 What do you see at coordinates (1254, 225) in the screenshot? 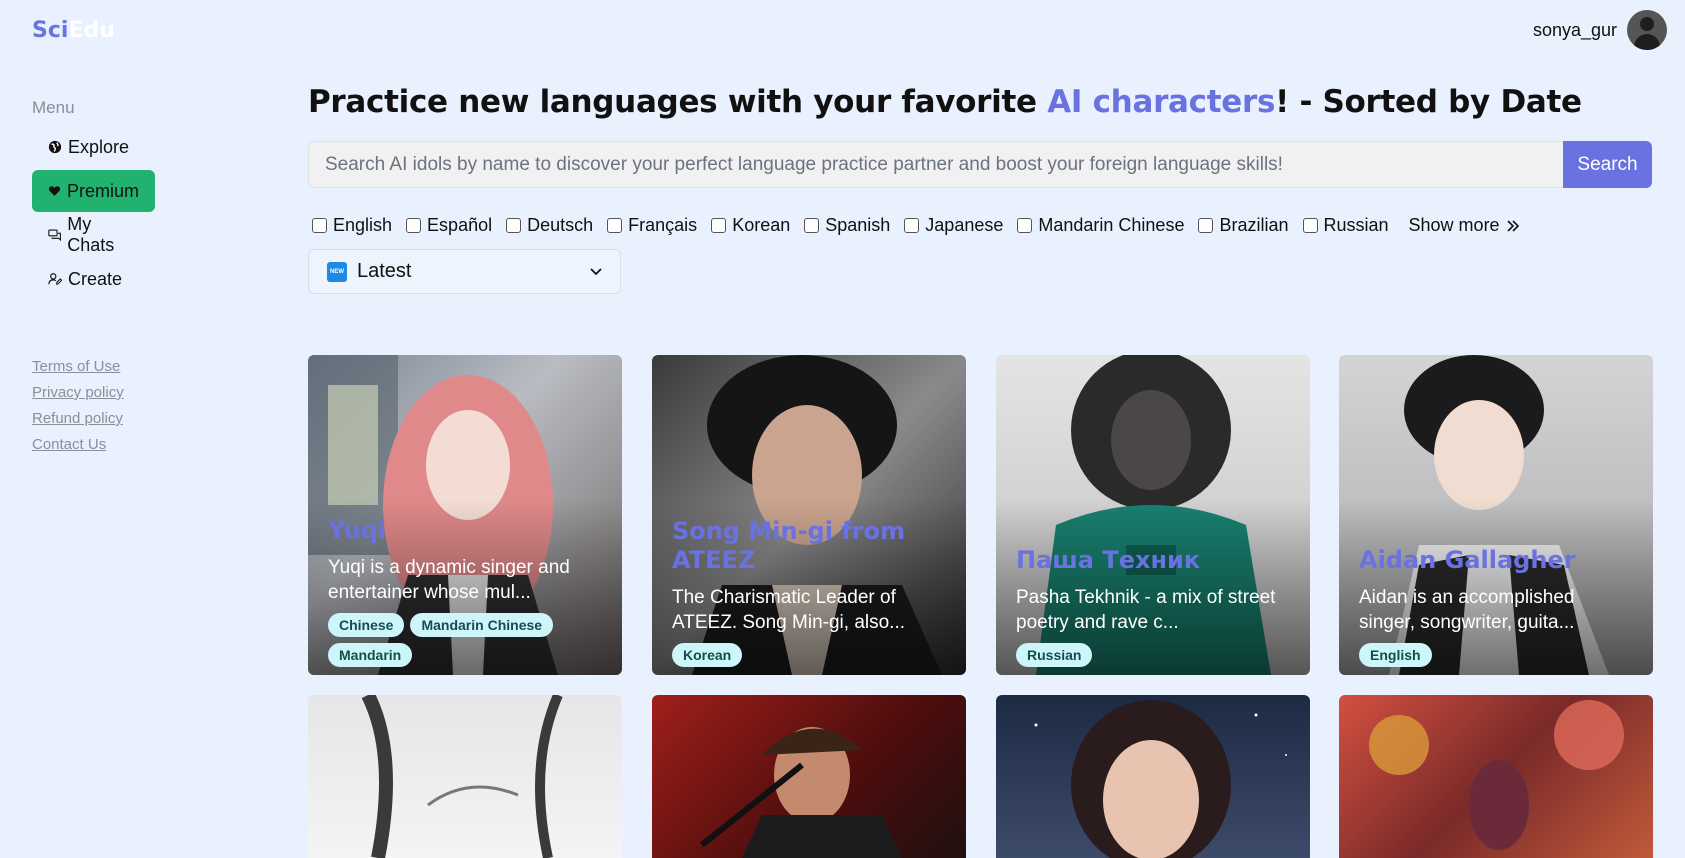
I see `language-label: Brazilian` at bounding box center [1254, 225].